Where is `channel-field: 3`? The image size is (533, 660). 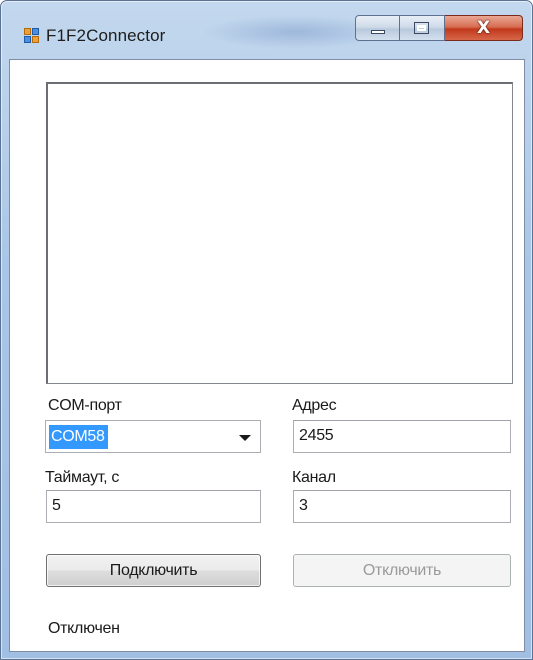 channel-field: 3 is located at coordinates (402, 506).